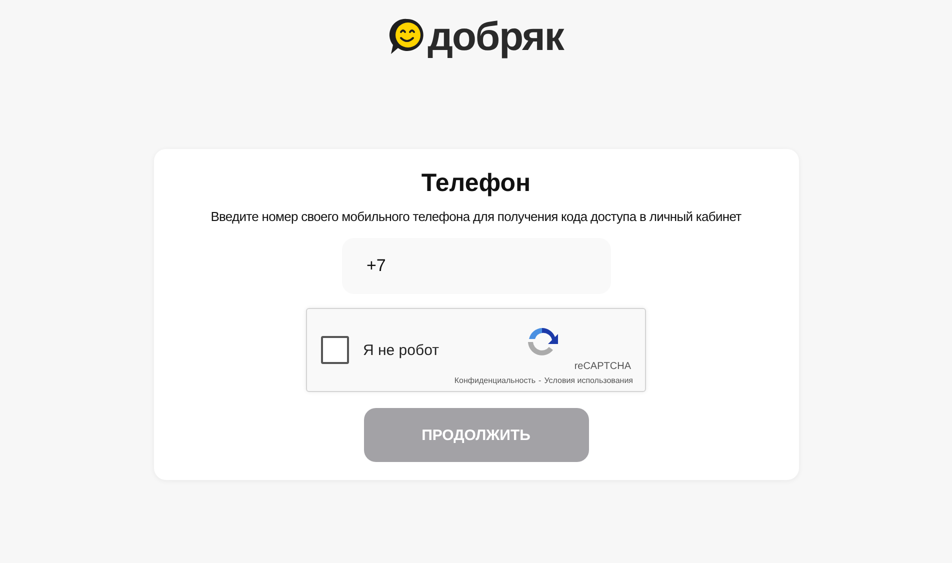 The height and width of the screenshot is (563, 952). I want to click on recaptcha-brand: reCAPTCHA, so click(602, 366).